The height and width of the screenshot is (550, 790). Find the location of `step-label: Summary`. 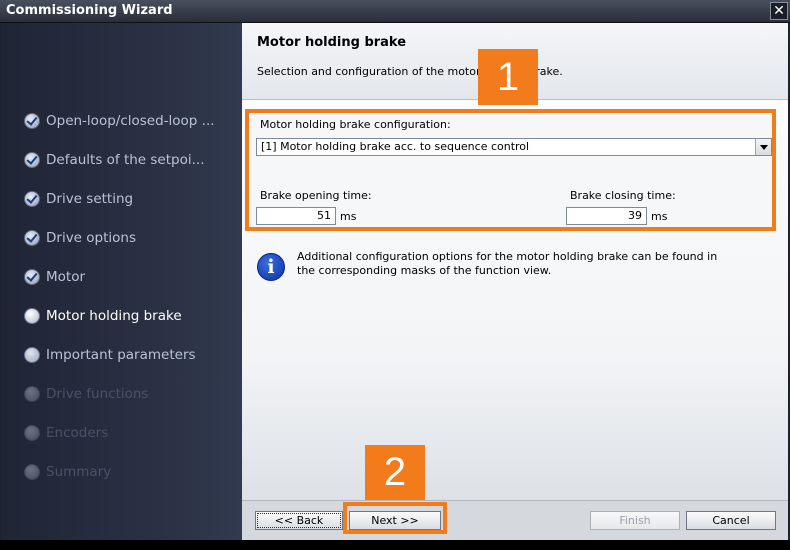

step-label: Summary is located at coordinates (79, 472).